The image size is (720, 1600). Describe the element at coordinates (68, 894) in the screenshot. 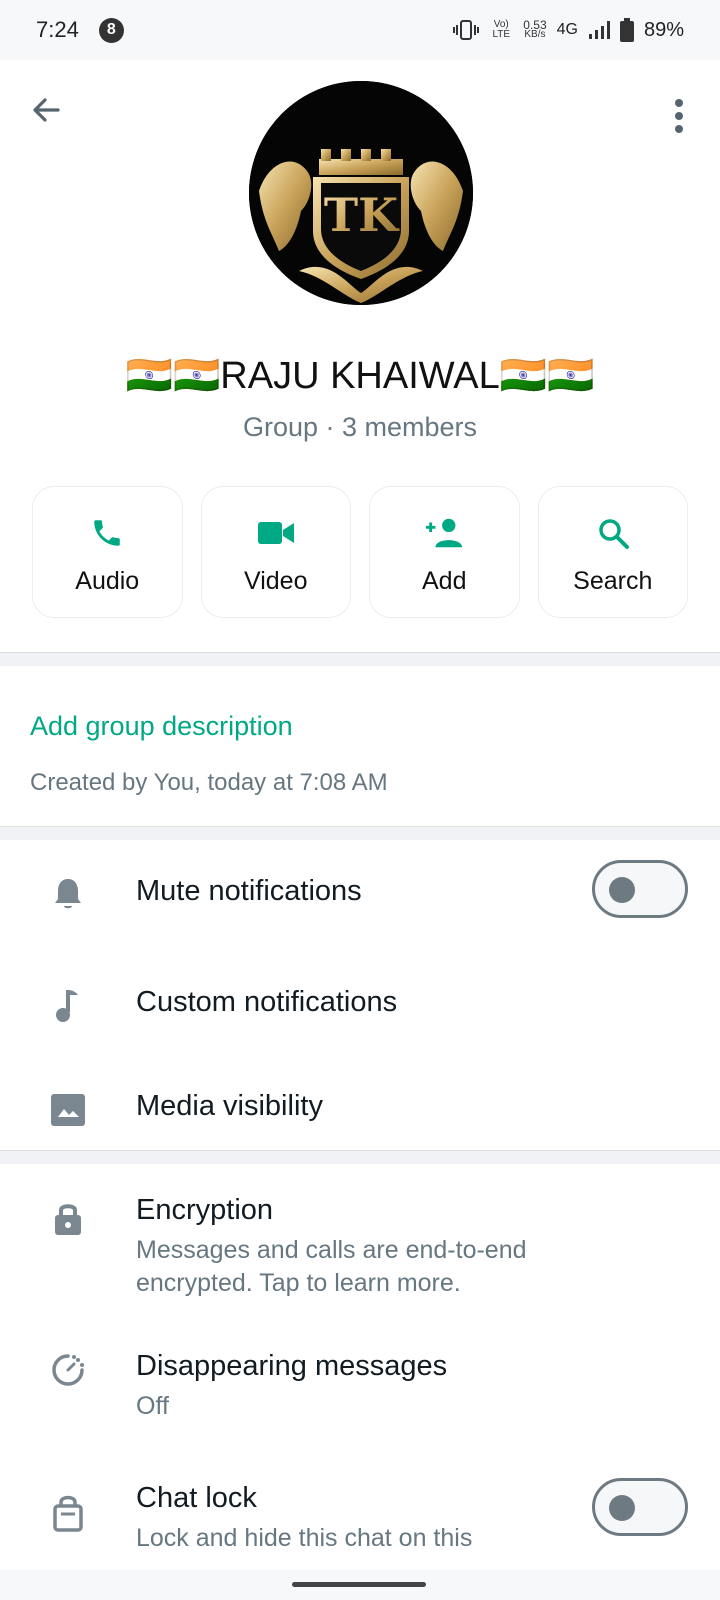

I see `bell-icon` at that location.